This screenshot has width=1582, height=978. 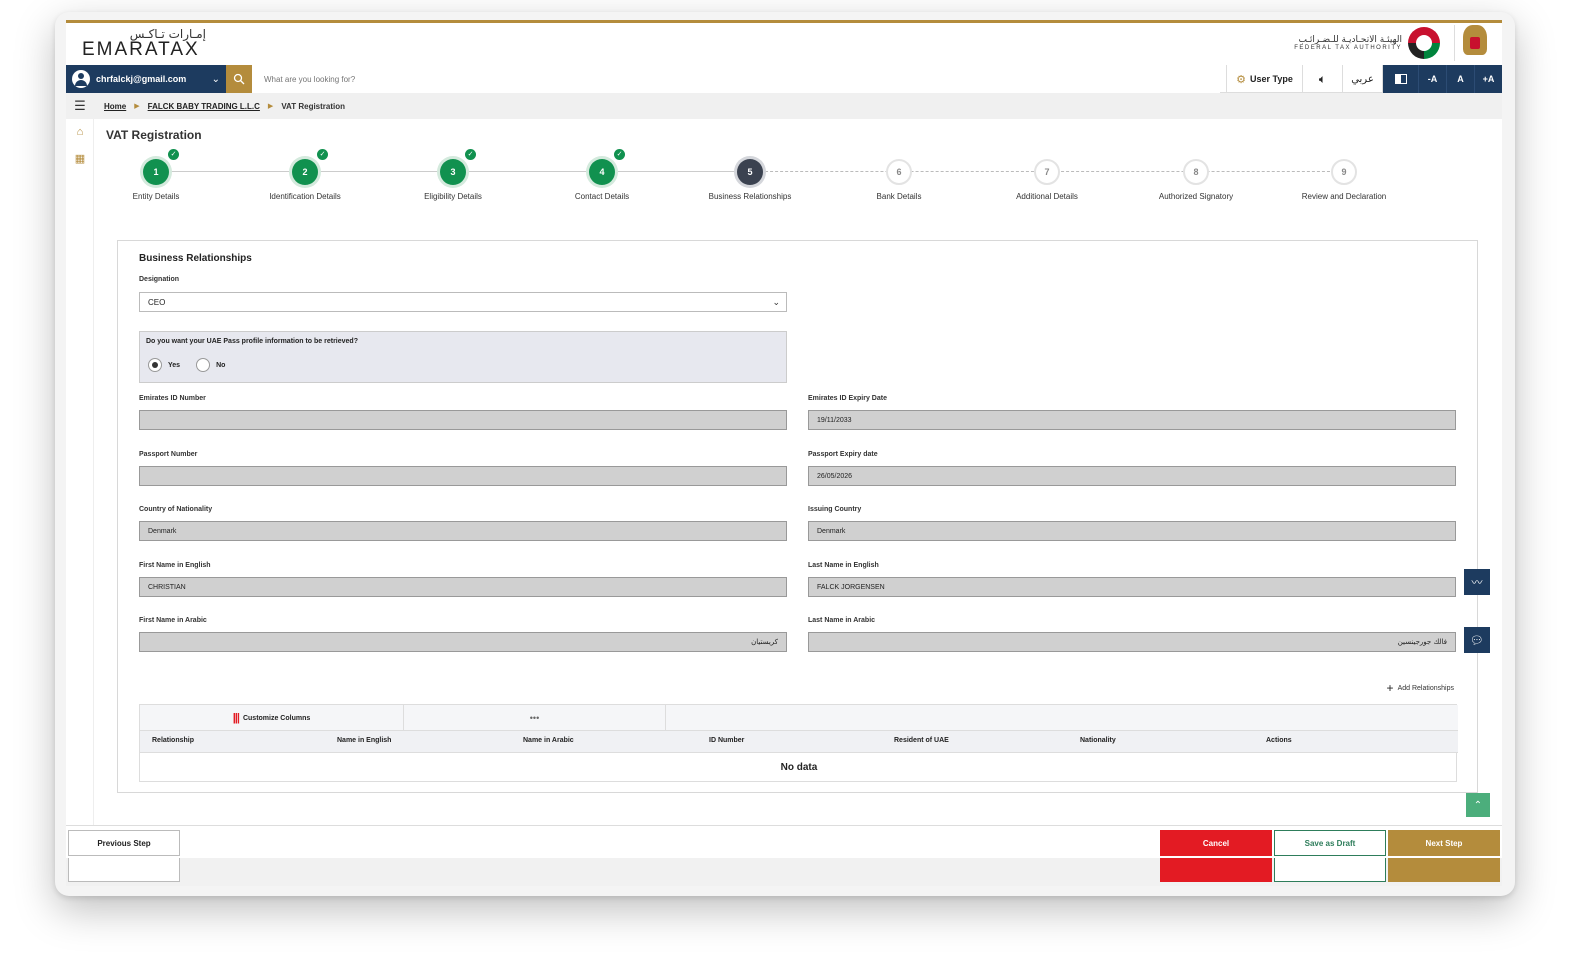 I want to click on step-label: Bank Details, so click(x=899, y=196).